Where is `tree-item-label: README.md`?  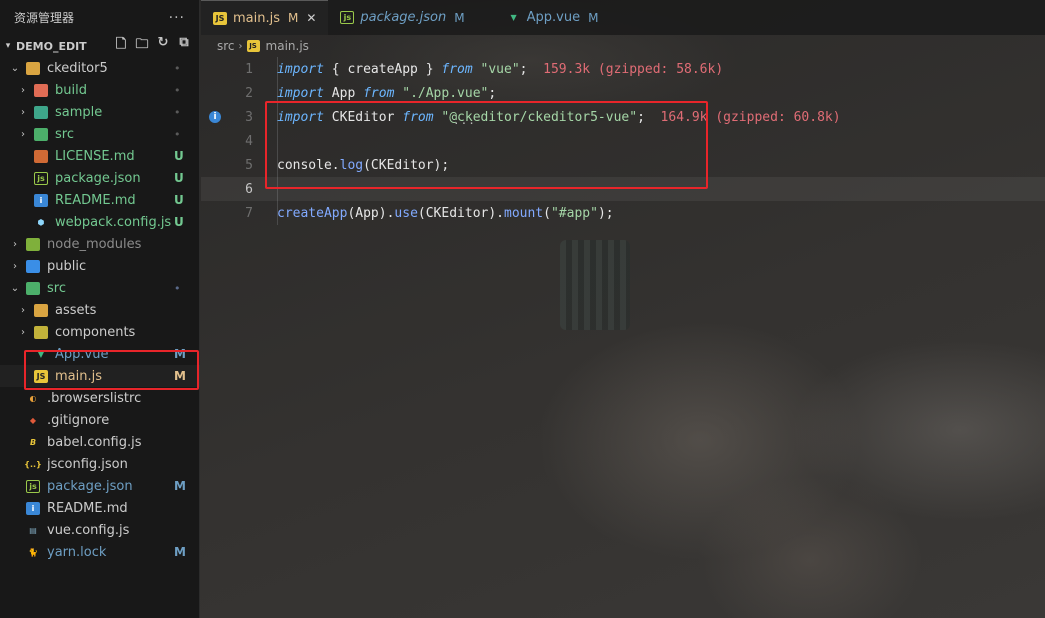
tree-item-label: README.md is located at coordinates (95, 200).